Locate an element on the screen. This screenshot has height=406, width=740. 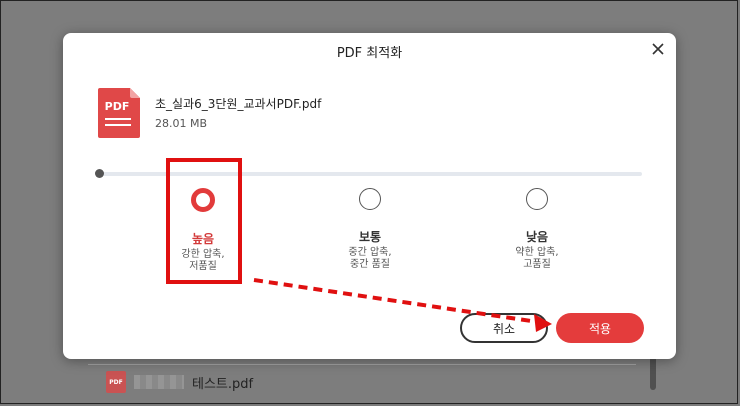
apply-button: 적용 is located at coordinates (600, 328).